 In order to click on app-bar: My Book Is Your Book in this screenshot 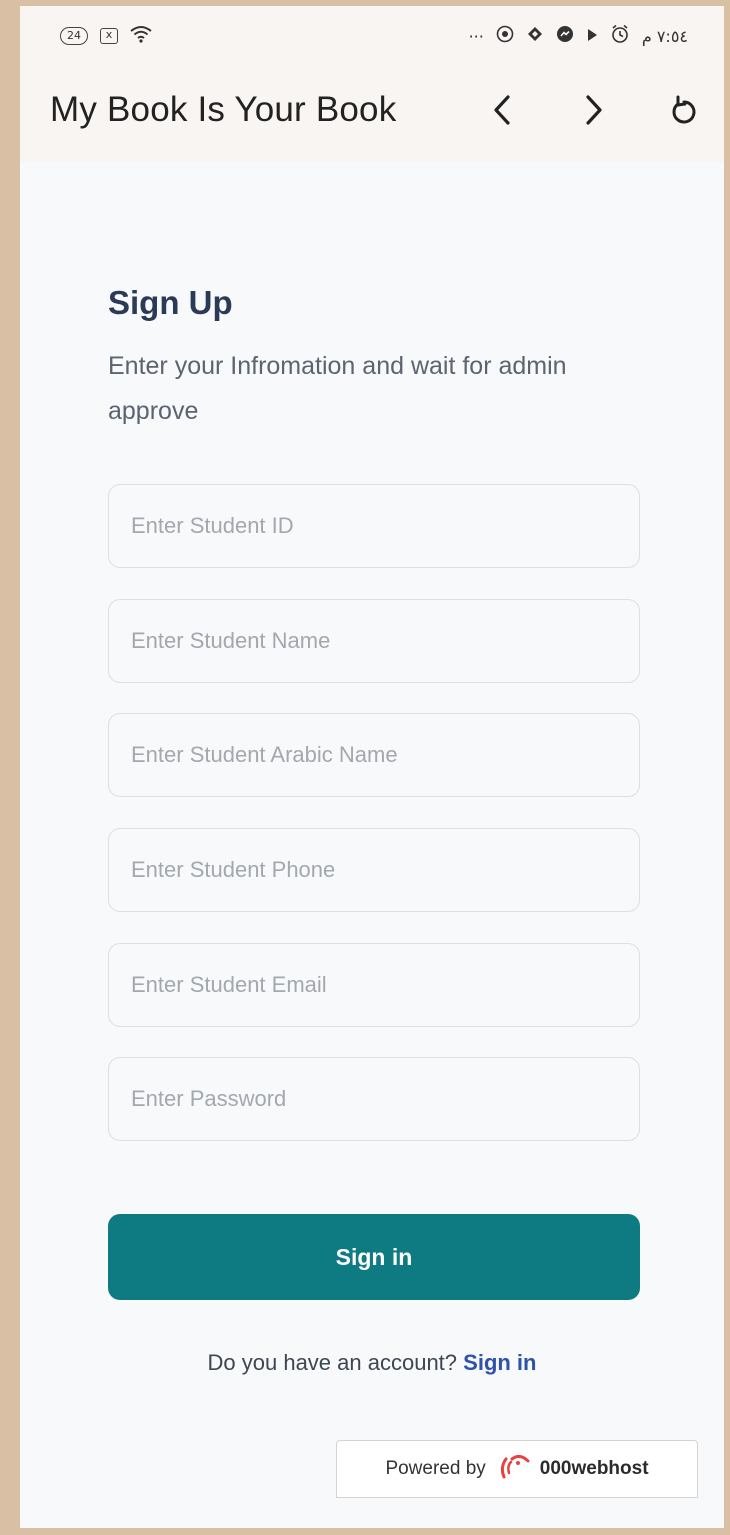, I will do `click(372, 114)`.